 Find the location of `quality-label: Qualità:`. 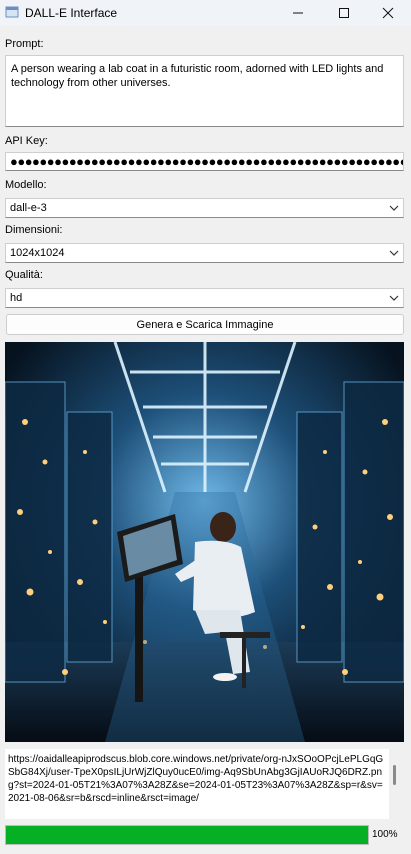

quality-label: Qualità: is located at coordinates (24, 275).